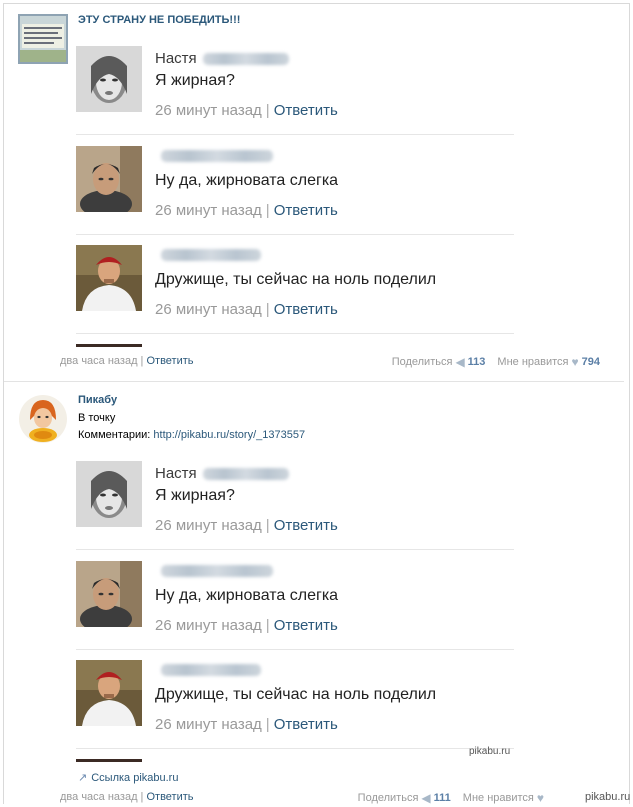 This screenshot has width=633, height=807. What do you see at coordinates (314, 381) in the screenshot?
I see `post-separator` at bounding box center [314, 381].